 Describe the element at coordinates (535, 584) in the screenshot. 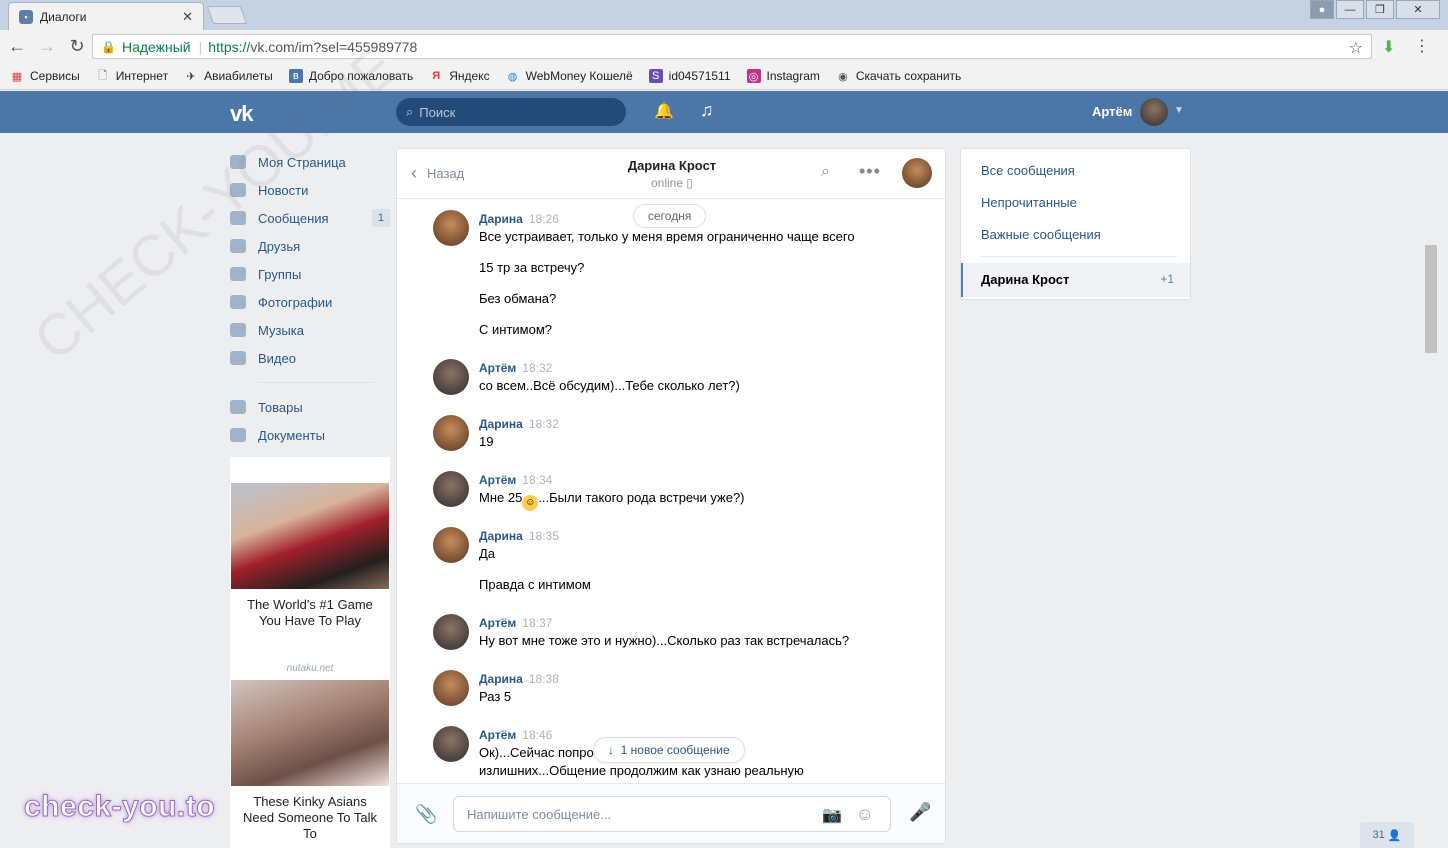

I see `message-text: Правда с интимом` at that location.